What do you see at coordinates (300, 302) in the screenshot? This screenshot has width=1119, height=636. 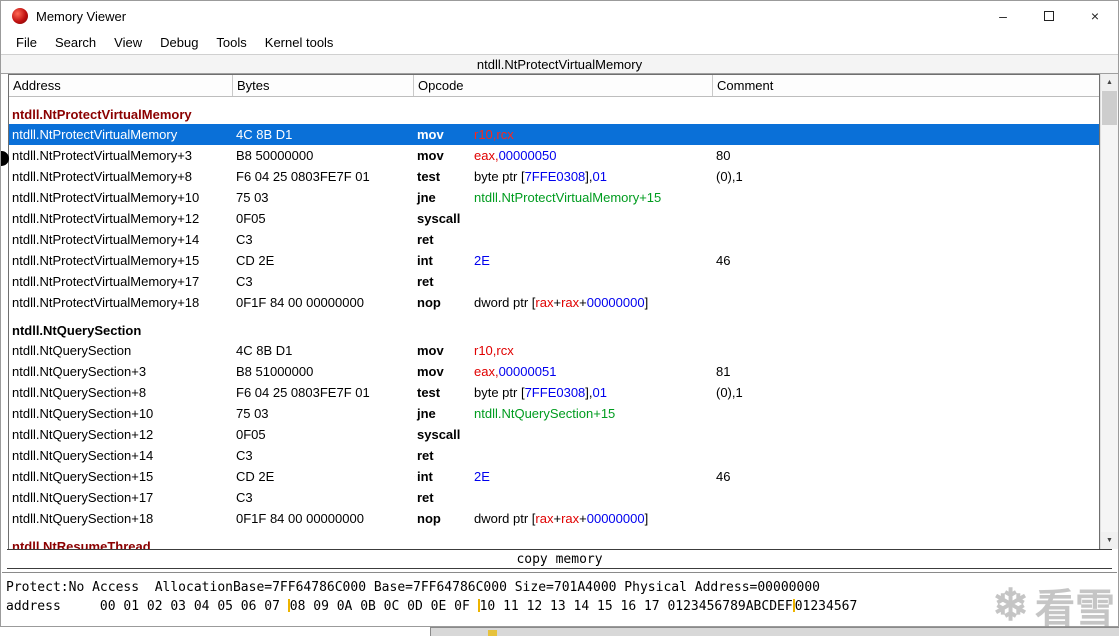 I see `bytes-cell: 0F1F 84 00 00000000` at bounding box center [300, 302].